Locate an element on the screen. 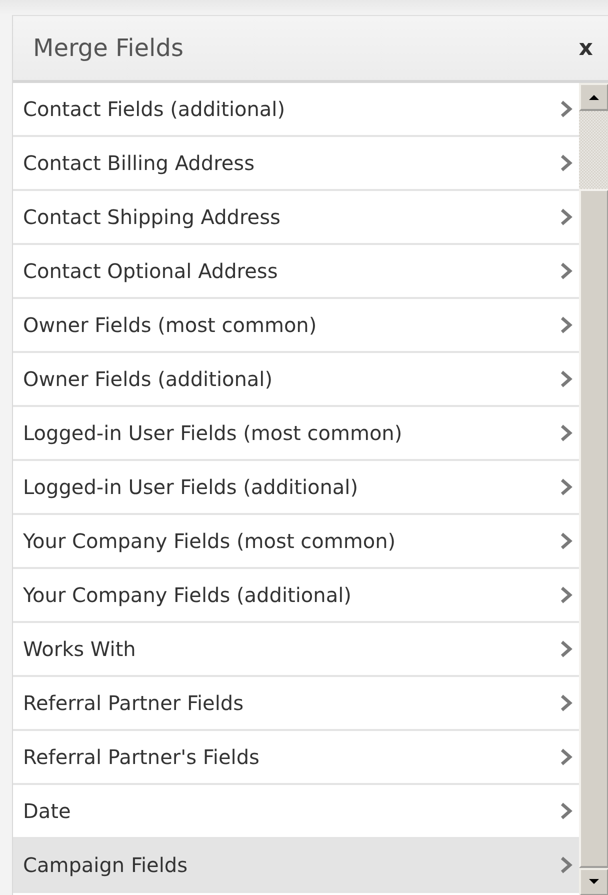 The width and height of the screenshot is (608, 895). close-button: x is located at coordinates (585, 48).